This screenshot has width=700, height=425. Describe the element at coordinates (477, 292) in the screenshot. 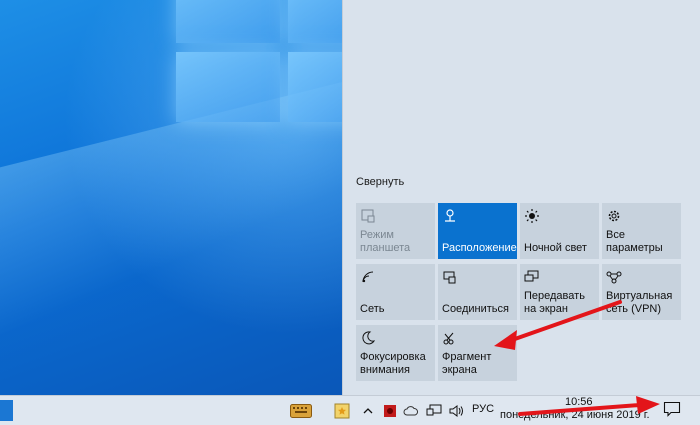

I see `tile-connect: Соединиться` at that location.